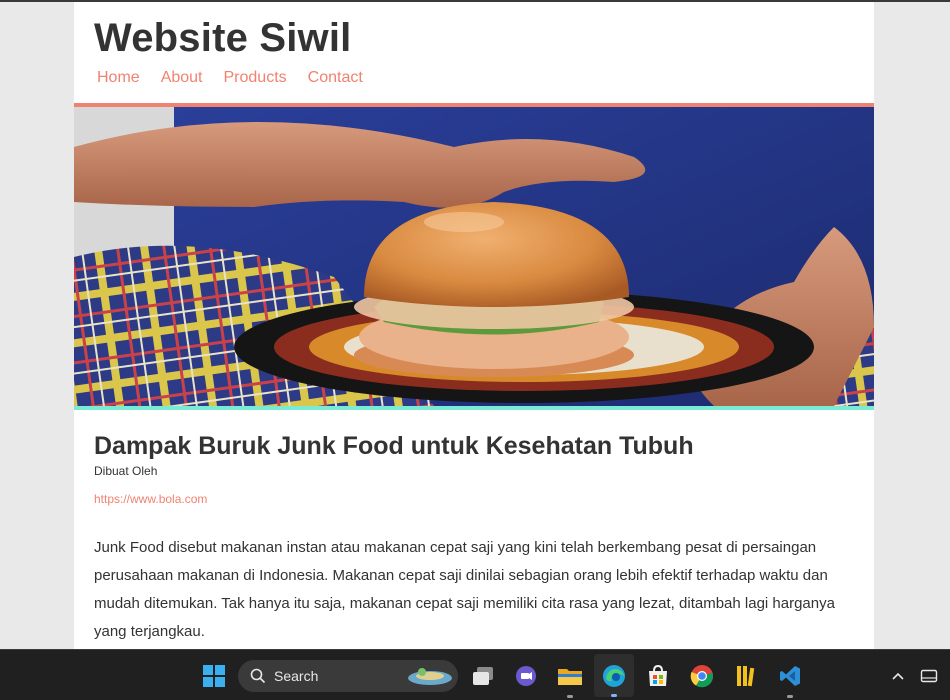  Describe the element at coordinates (182, 78) in the screenshot. I see `nav-about: About` at that location.